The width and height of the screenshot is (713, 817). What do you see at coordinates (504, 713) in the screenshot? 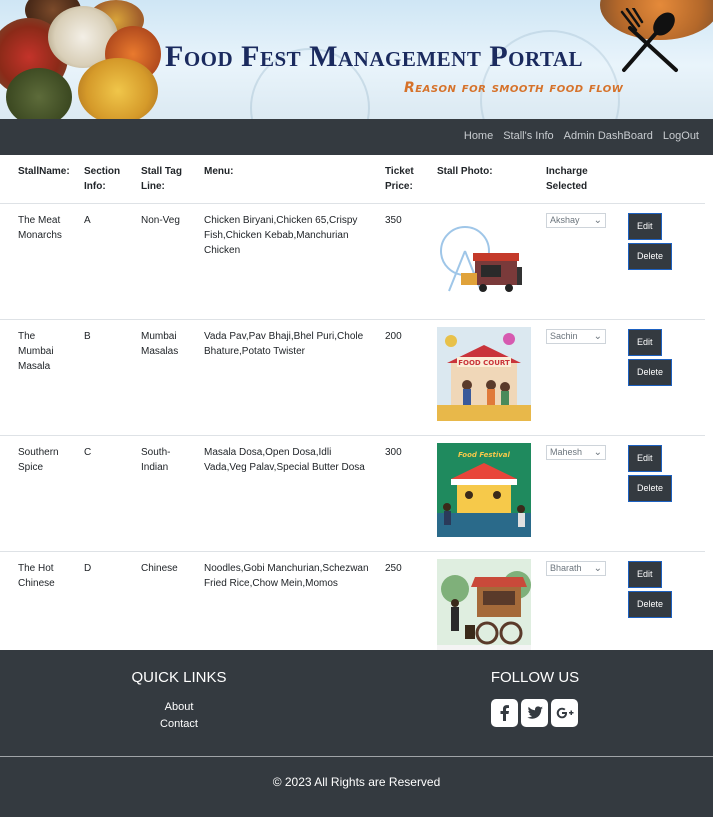
I see `facebook-icon` at bounding box center [504, 713].